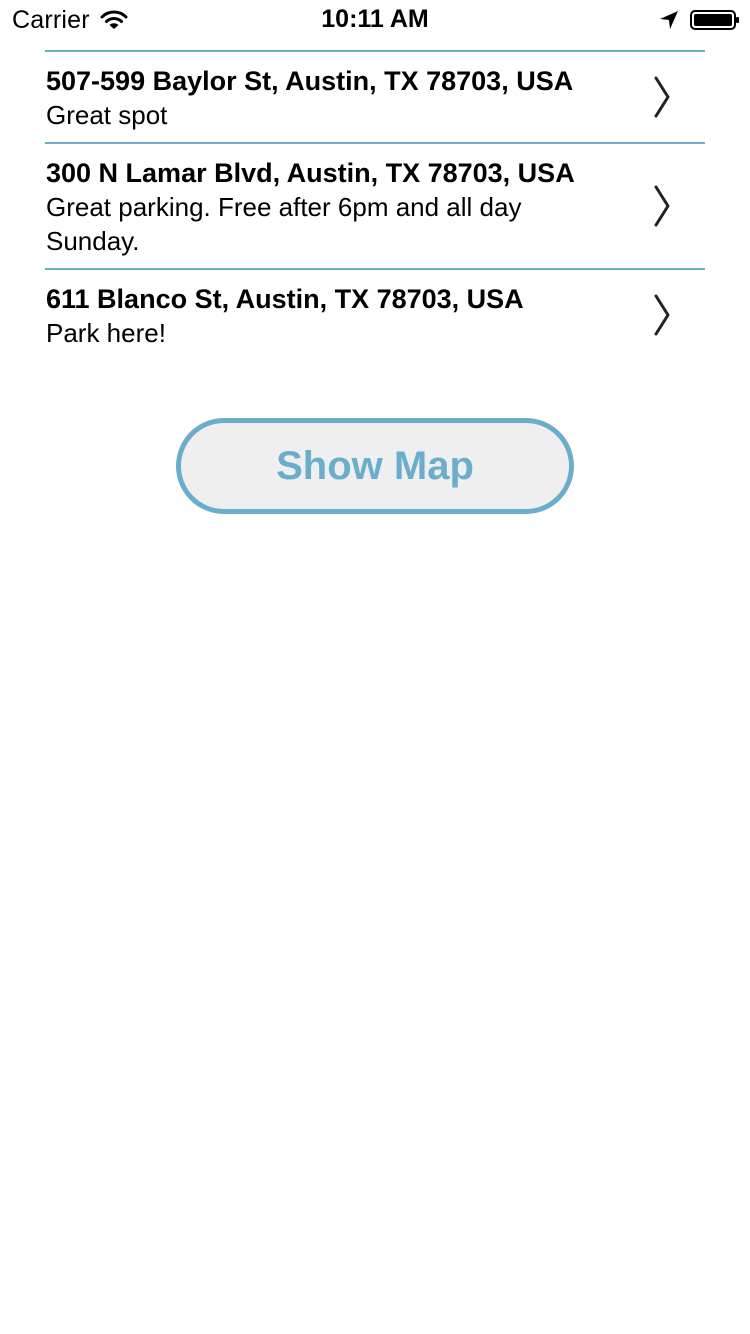 The width and height of the screenshot is (750, 1334). I want to click on status-bar: Carrier 10:11 AM, so click(375, 20).